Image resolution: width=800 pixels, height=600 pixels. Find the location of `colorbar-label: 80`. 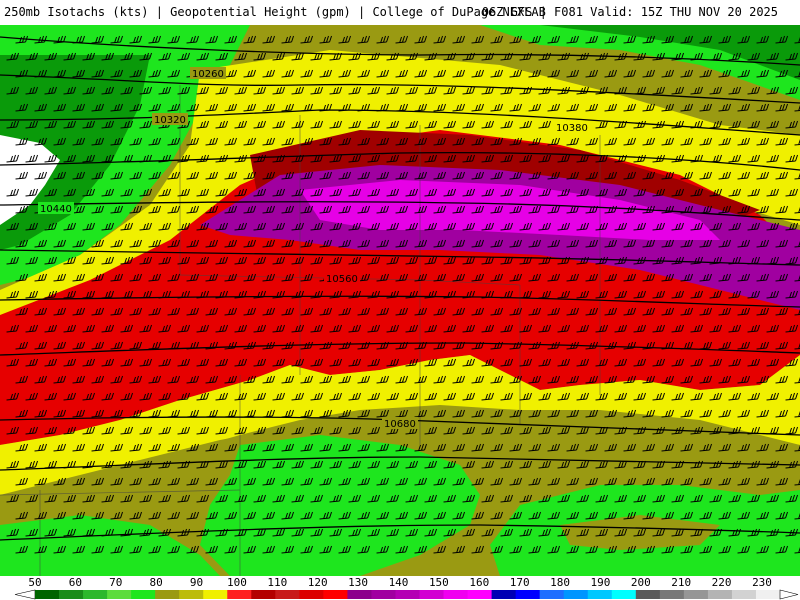

colorbar-label: 80 is located at coordinates (156, 582).